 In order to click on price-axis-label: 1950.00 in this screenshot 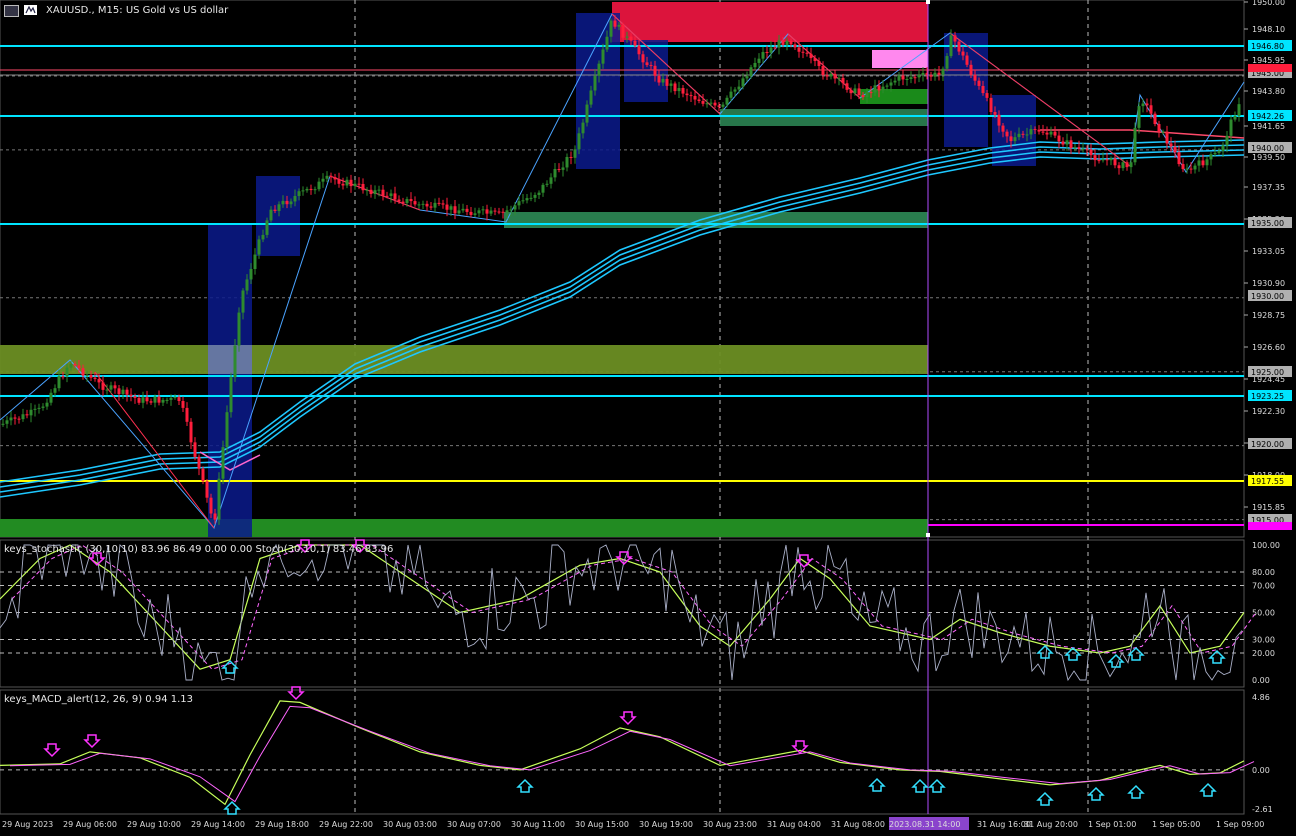, I will do `click(1268, 3)`.